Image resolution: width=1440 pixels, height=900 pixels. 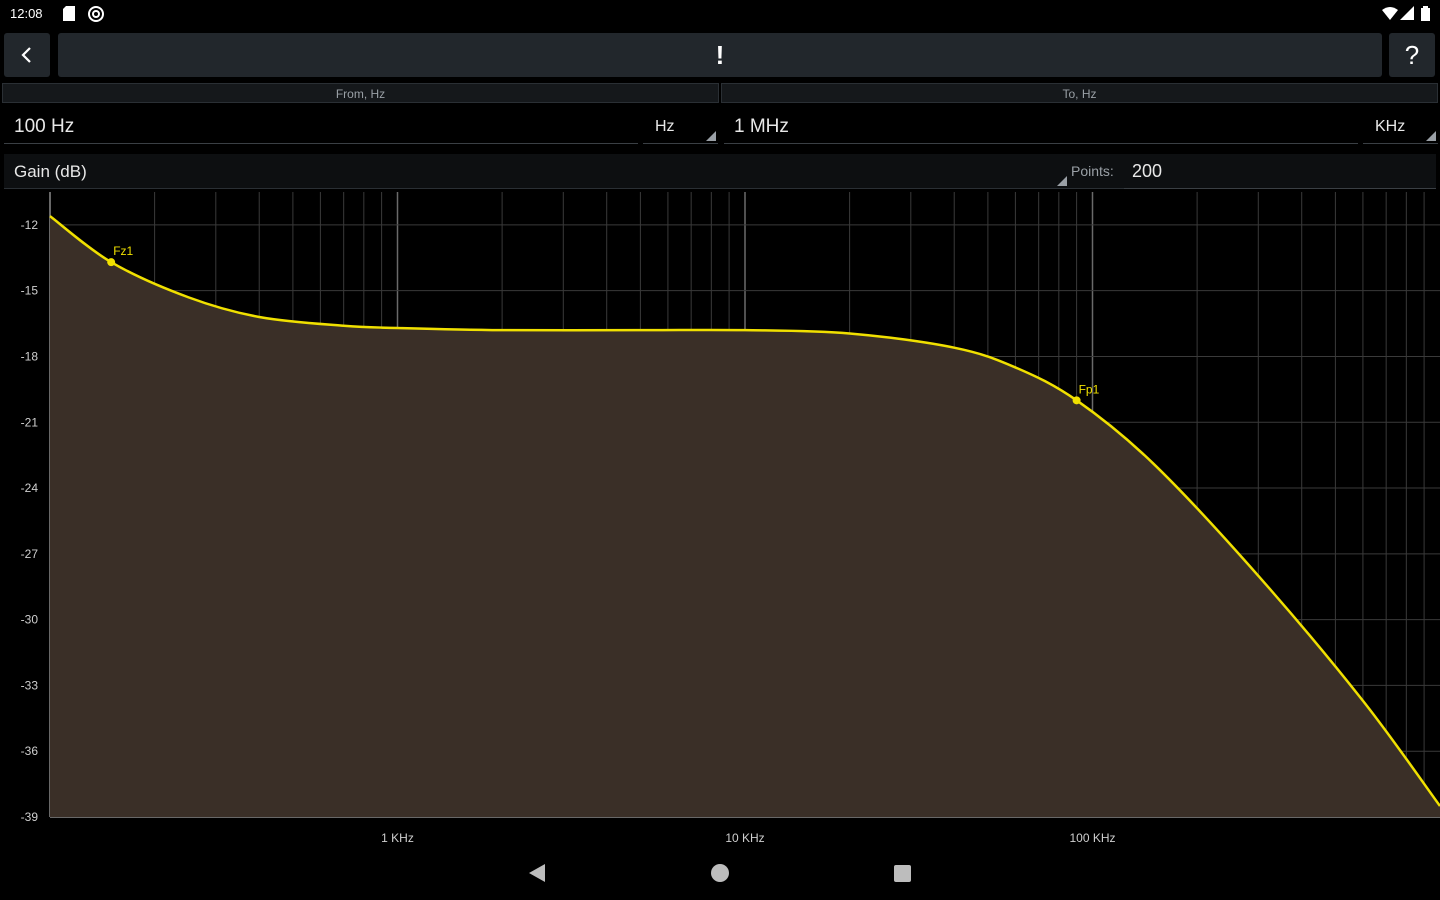 What do you see at coordinates (1390, 14) in the screenshot?
I see `wifi-icon` at bounding box center [1390, 14].